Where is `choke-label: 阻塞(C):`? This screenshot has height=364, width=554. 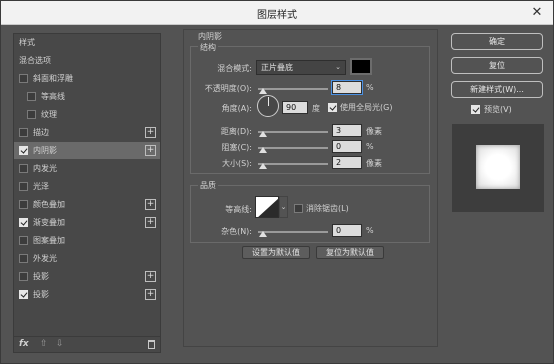
choke-label: 阻塞(C): is located at coordinates (236, 147).